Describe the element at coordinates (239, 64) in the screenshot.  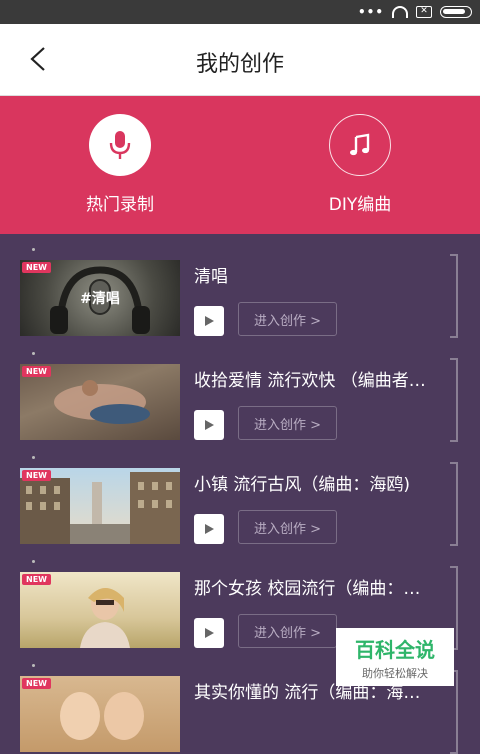
I see `page-title: 我的创作` at that location.